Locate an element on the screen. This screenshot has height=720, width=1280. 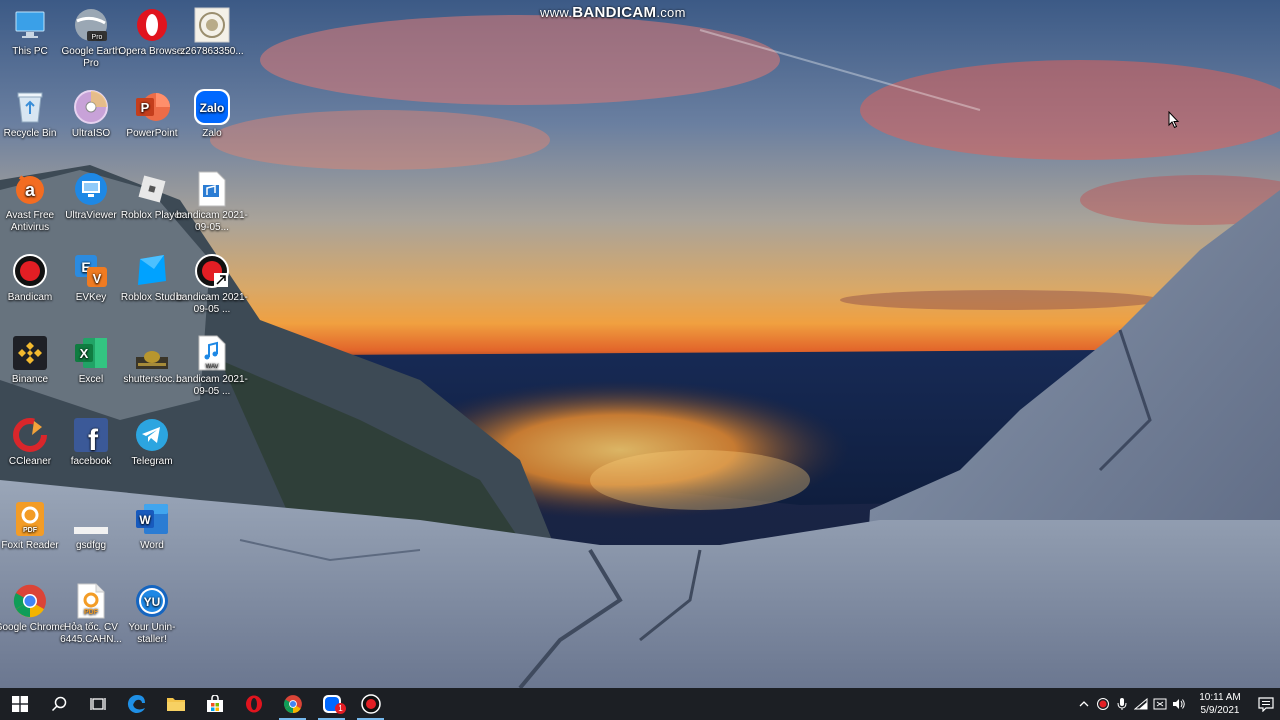
folder-icon is located at coordinates (175, 704).